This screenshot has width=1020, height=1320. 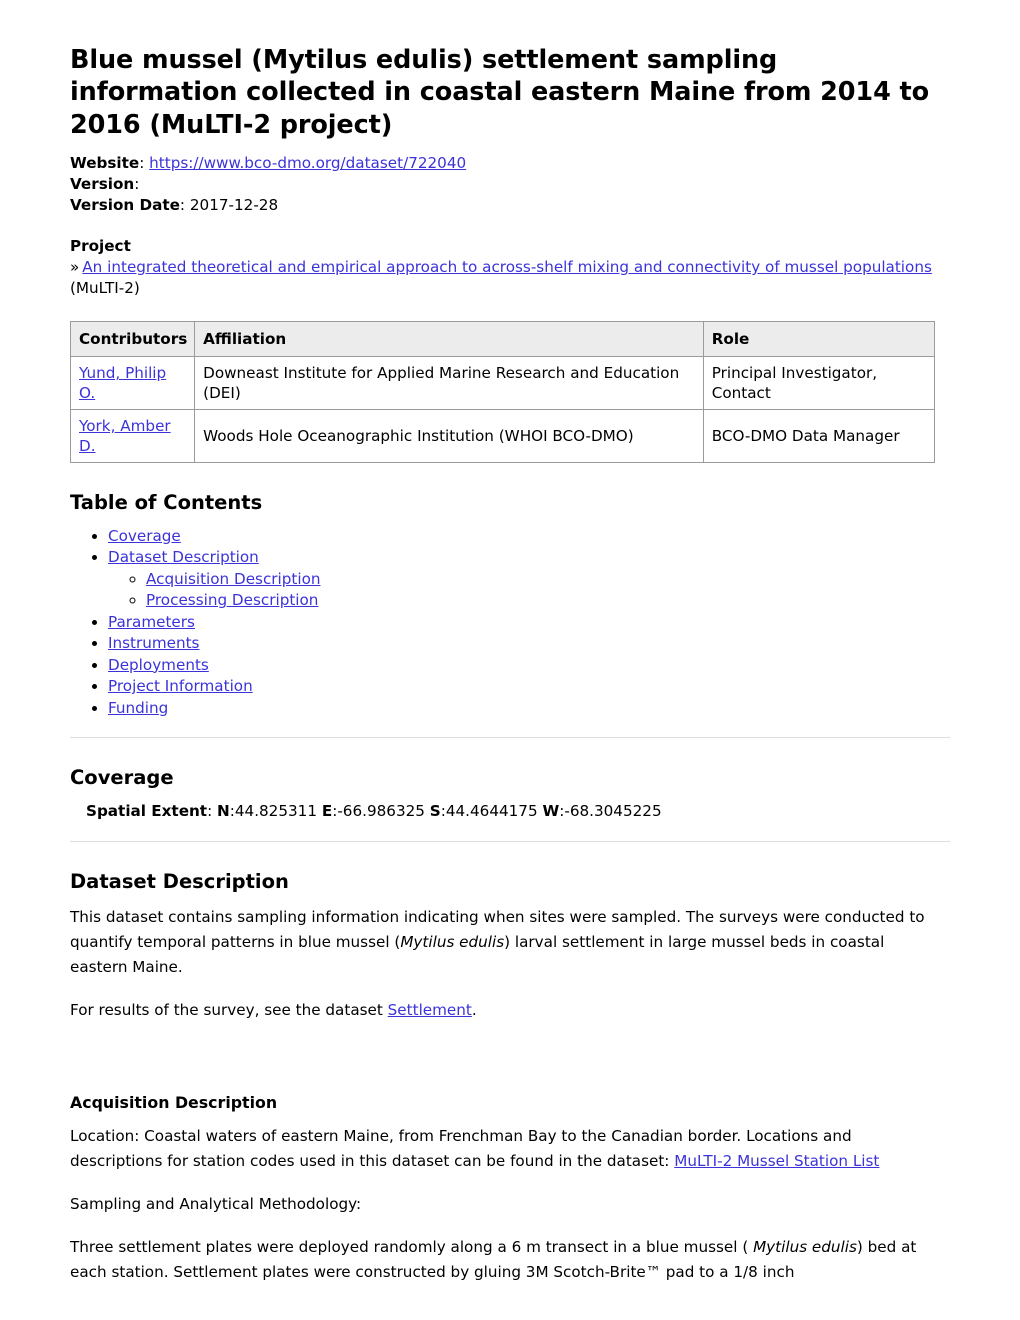 I want to click on role-cell: Principal Investigator, Contact, so click(x=819, y=383).